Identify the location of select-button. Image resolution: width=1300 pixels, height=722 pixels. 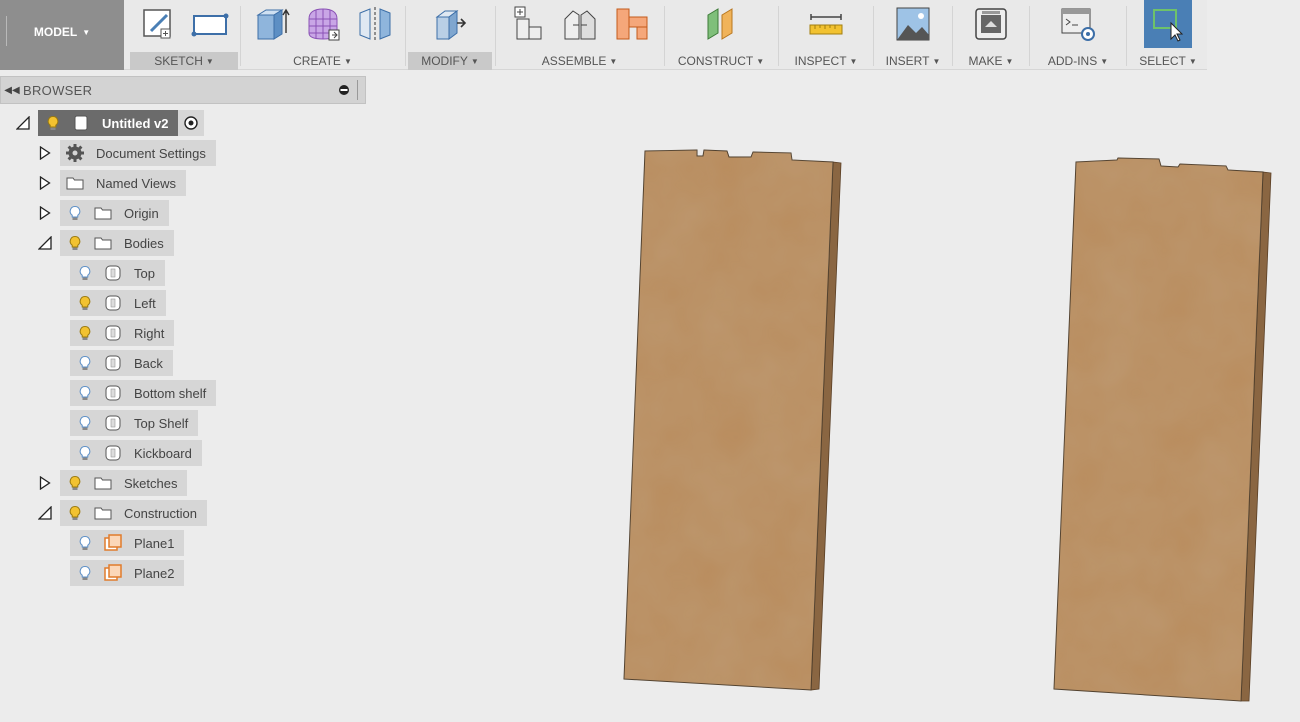
(1168, 24).